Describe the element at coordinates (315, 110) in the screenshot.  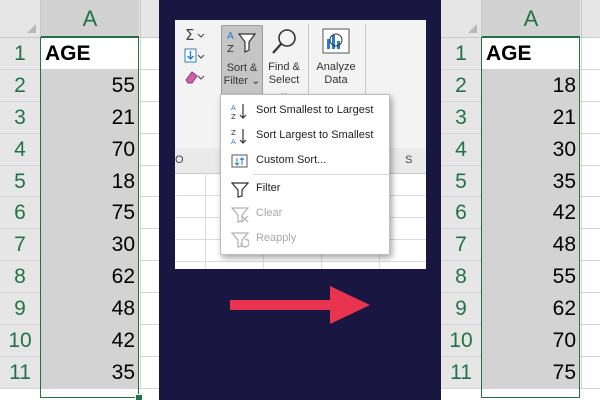
I see `menu-item-label: Sort Smallest to Largest` at that location.